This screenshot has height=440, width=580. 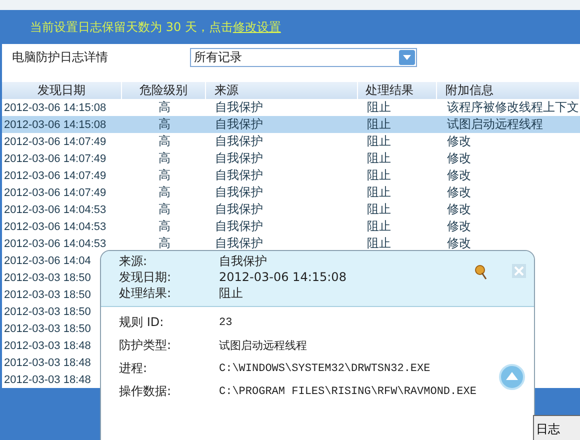 I want to click on field-value: C:\WINDOWS\SYSTEM32\DRWTSN32.EXE, so click(x=324, y=368).